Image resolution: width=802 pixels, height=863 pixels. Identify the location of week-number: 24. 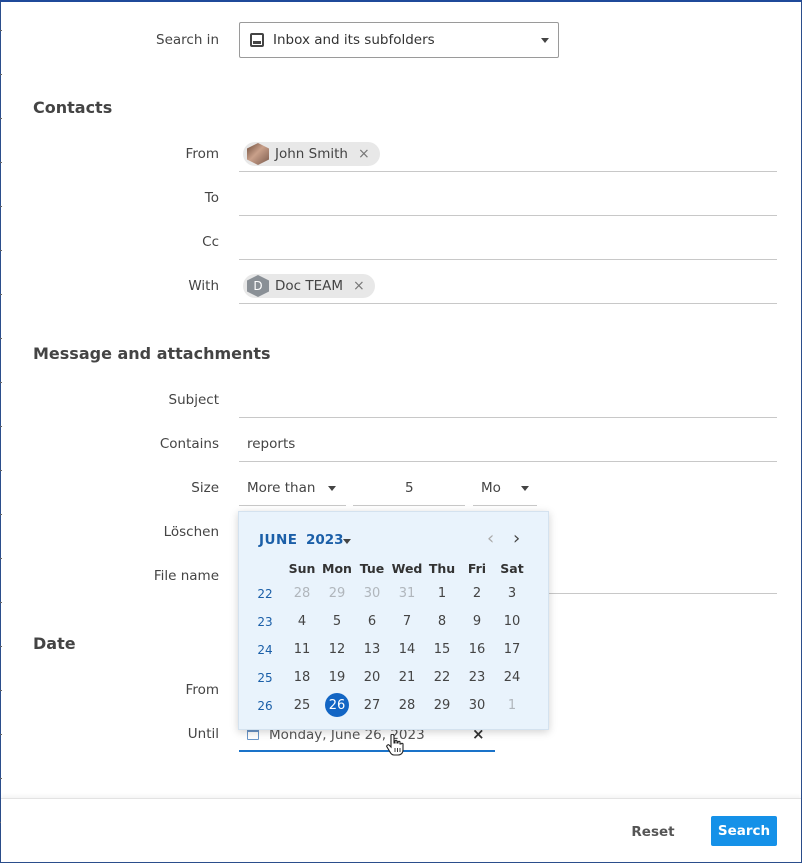
(265, 650).